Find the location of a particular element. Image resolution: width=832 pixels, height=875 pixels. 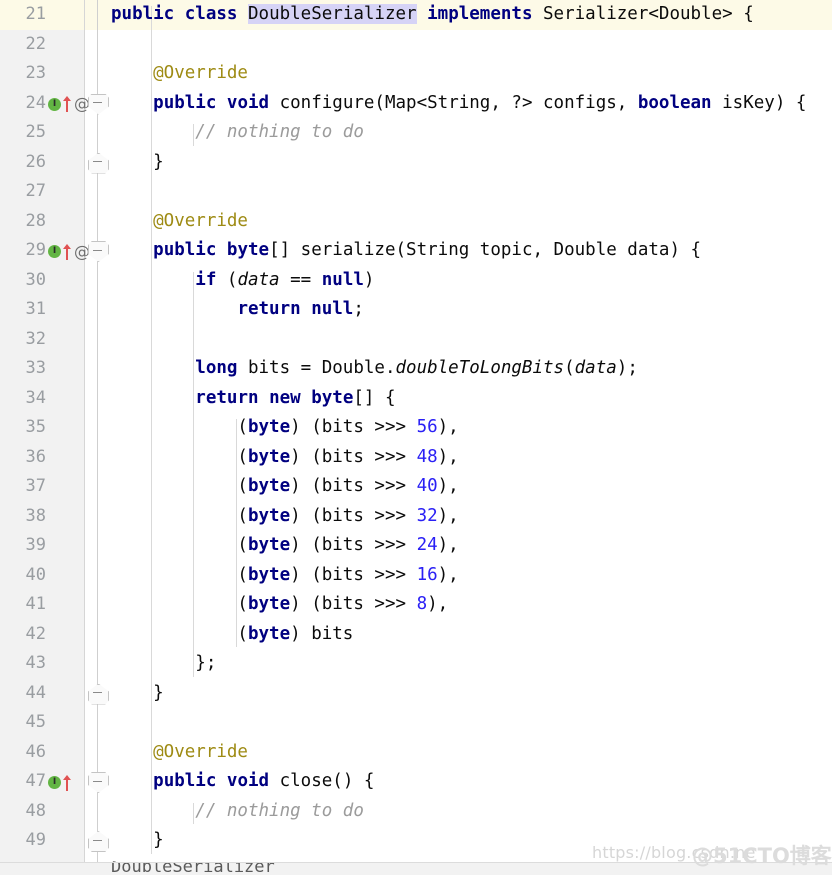

code-line: (byte) (bits >>> 40), is located at coordinates (471, 487).